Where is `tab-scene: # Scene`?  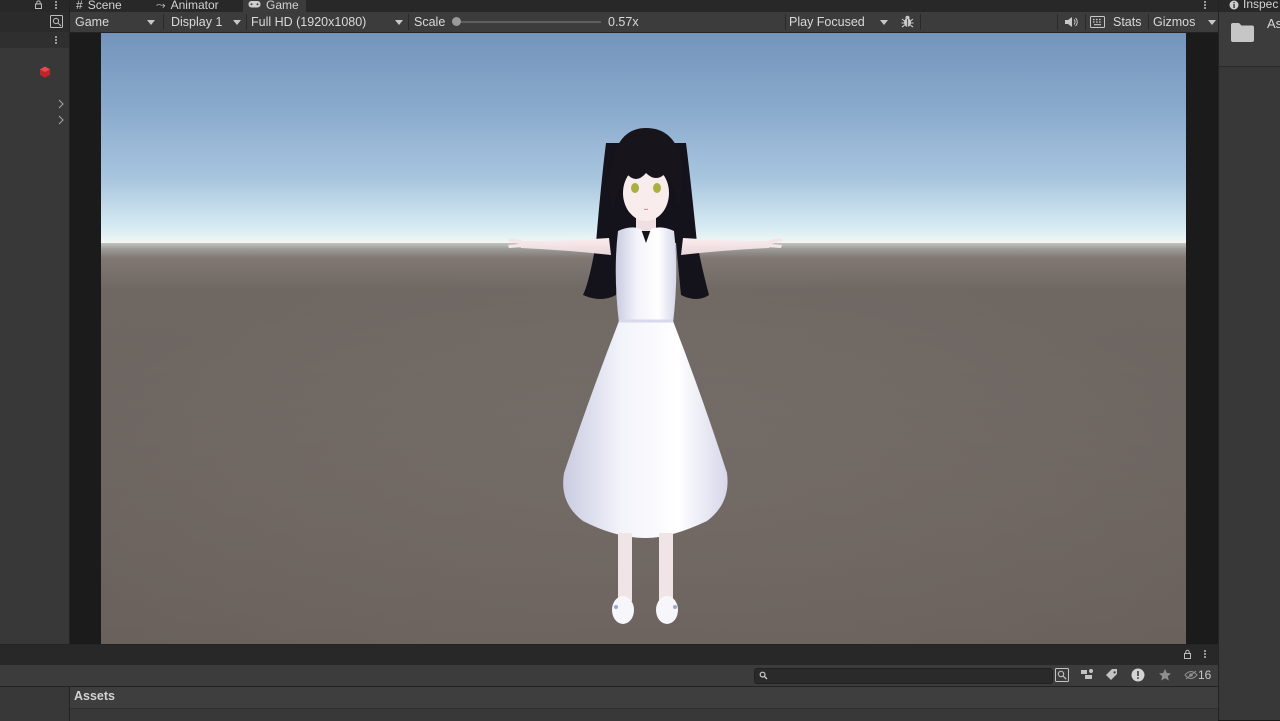 tab-scene: # Scene is located at coordinates (111, 6).